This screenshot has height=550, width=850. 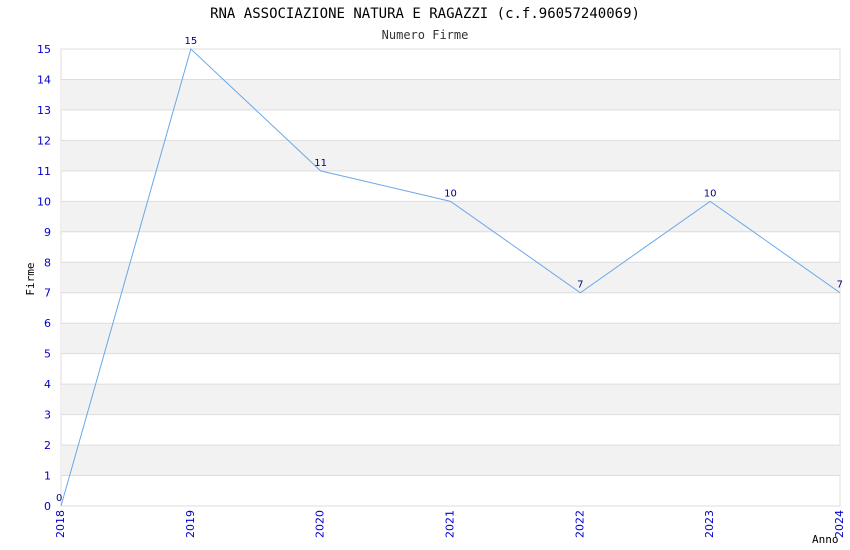 I want to click on y-tick-label: 12, so click(x=44, y=140).